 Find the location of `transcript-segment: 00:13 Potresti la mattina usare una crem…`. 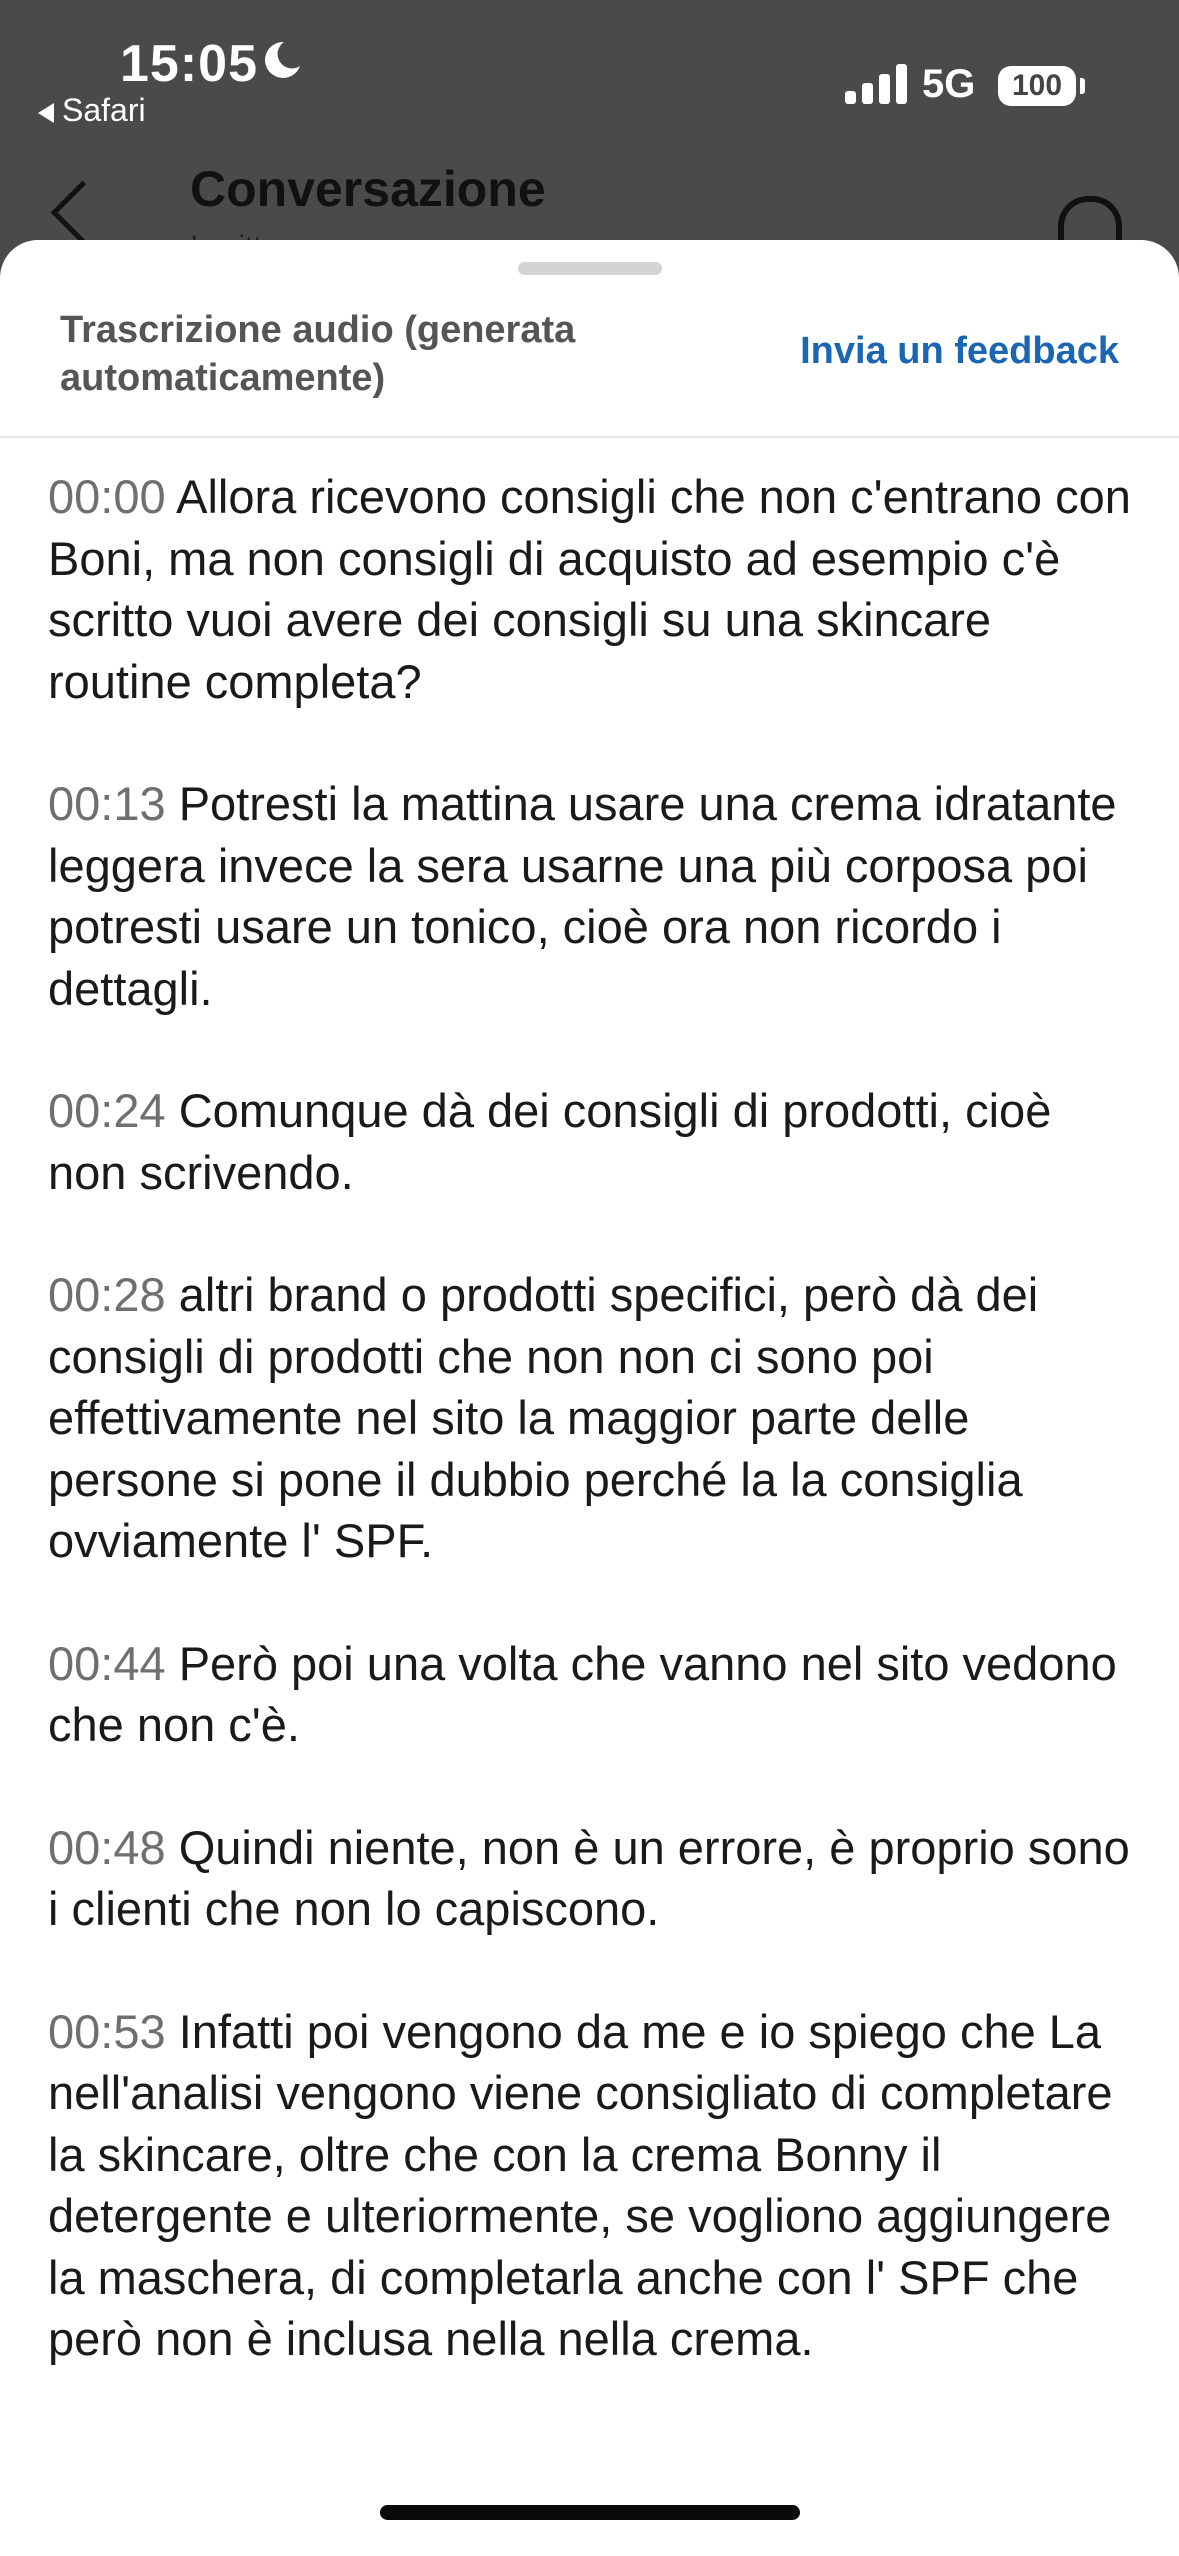

transcript-segment: 00:13 Potresti la mattina usare una crem… is located at coordinates (593, 896).